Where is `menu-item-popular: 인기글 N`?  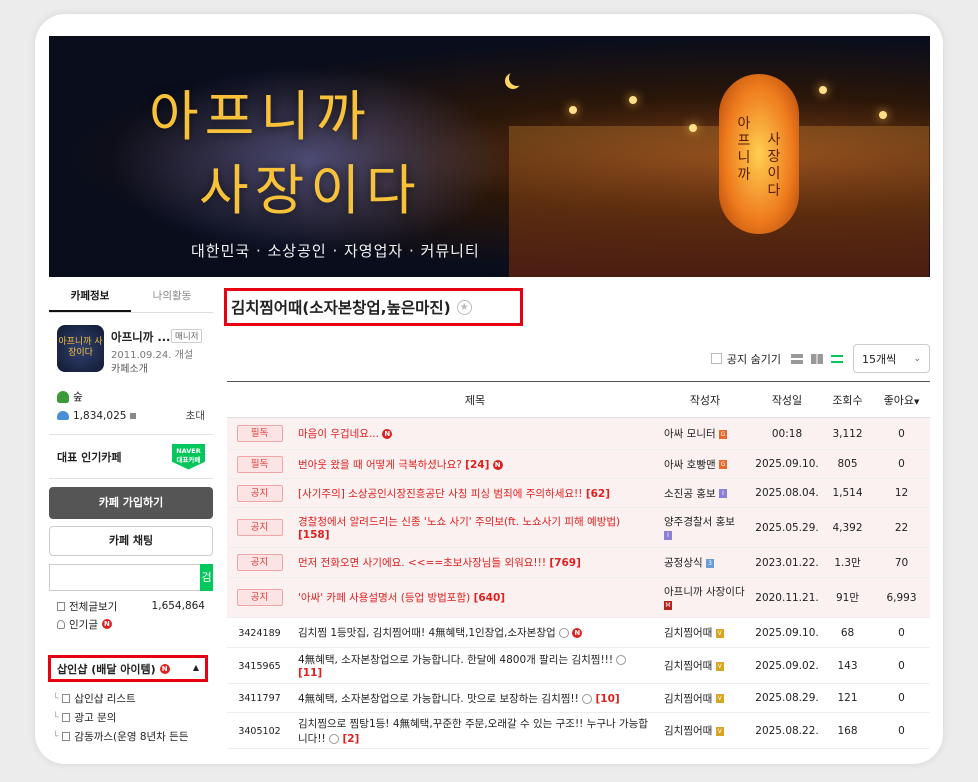
menu-item-popular: 인기글 N is located at coordinates (131, 624).